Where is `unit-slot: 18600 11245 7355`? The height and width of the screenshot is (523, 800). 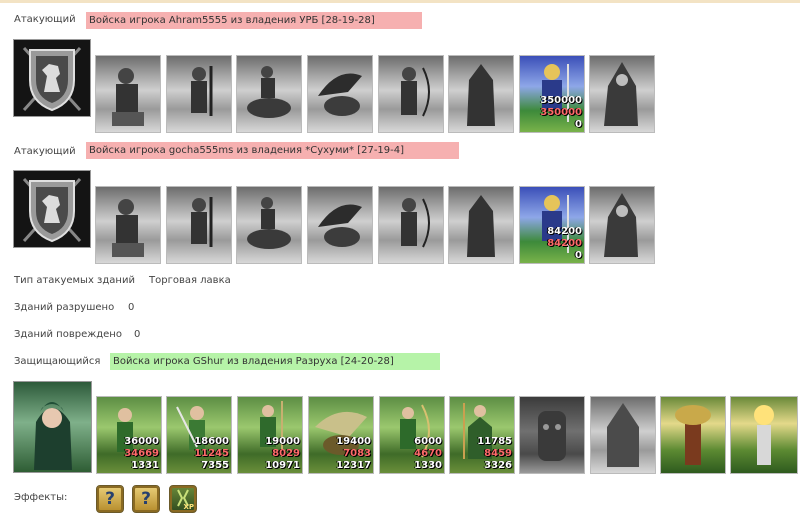 unit-slot: 18600 11245 7355 is located at coordinates (199, 435).